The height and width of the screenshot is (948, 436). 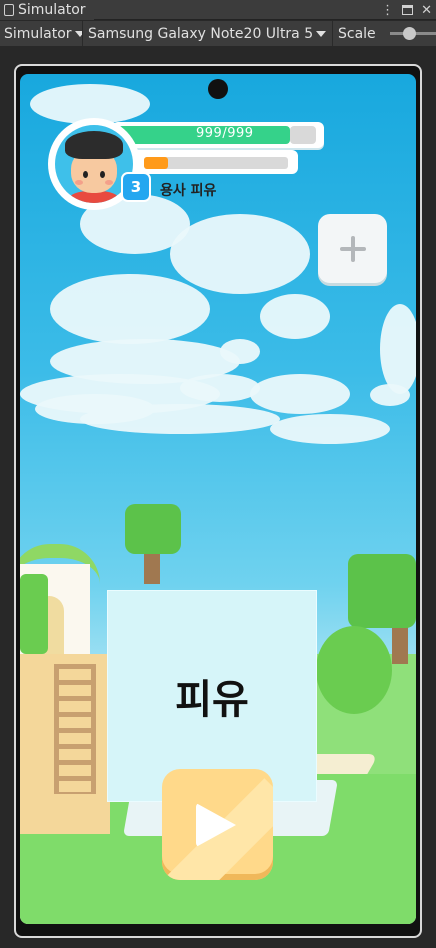 I want to click on window-controls: ⋮ ✕, so click(x=406, y=10).